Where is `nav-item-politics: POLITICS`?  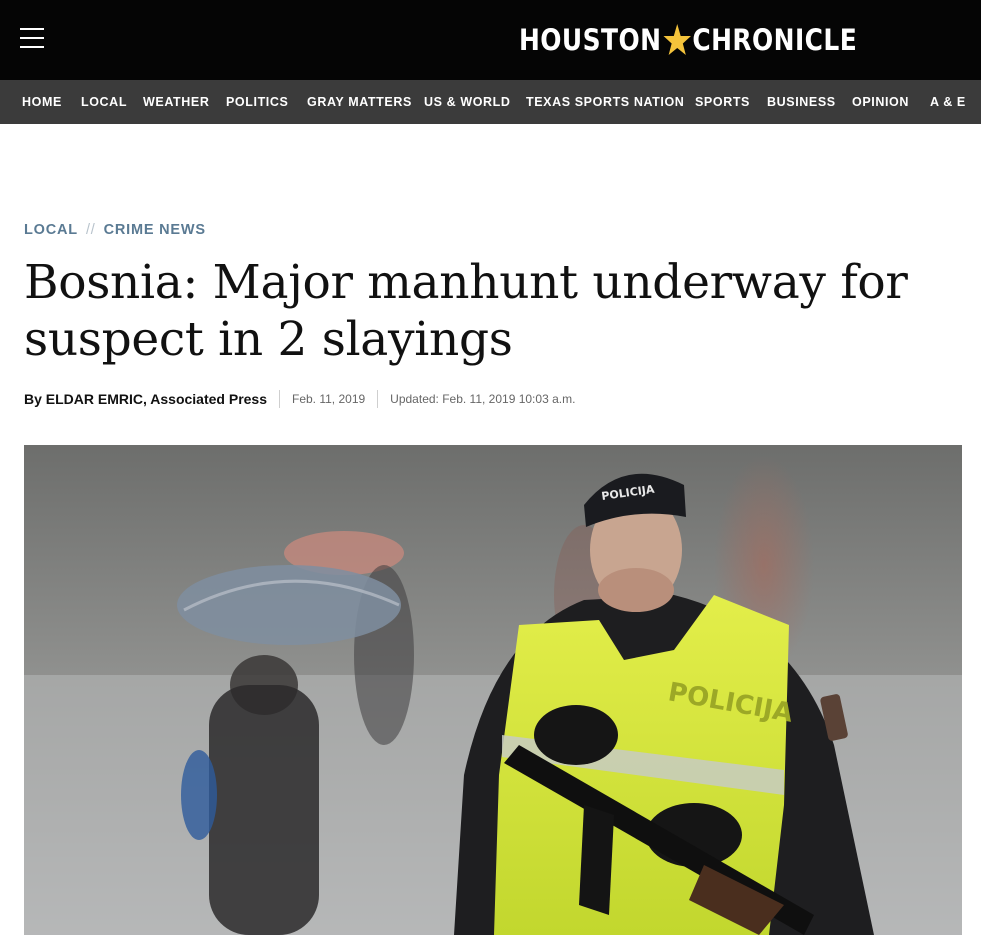
nav-item-politics: POLITICS is located at coordinates (257, 102).